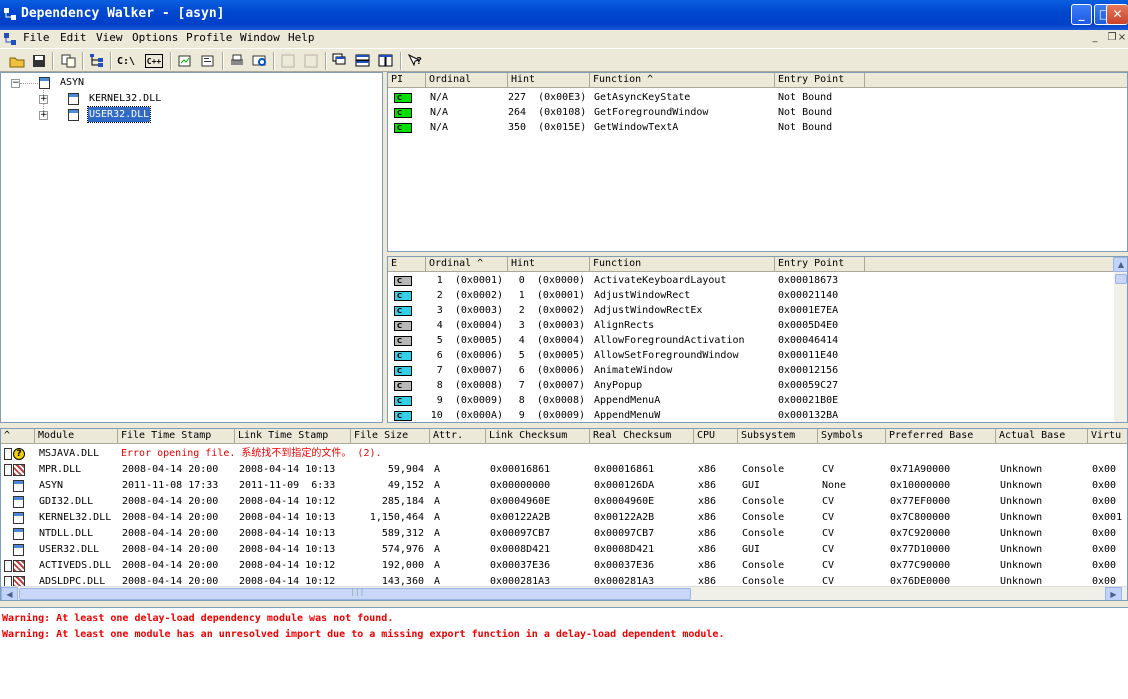  I want to click on export-function: AnyPopup, so click(618, 385).